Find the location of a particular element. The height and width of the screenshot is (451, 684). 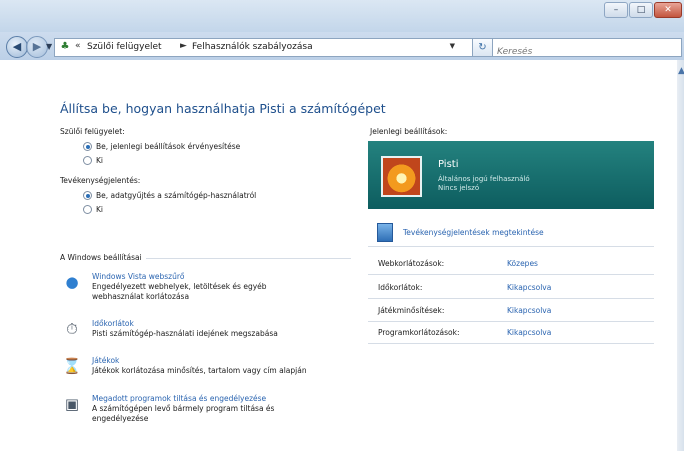

refresh-button: ↻ is located at coordinates (482, 47).